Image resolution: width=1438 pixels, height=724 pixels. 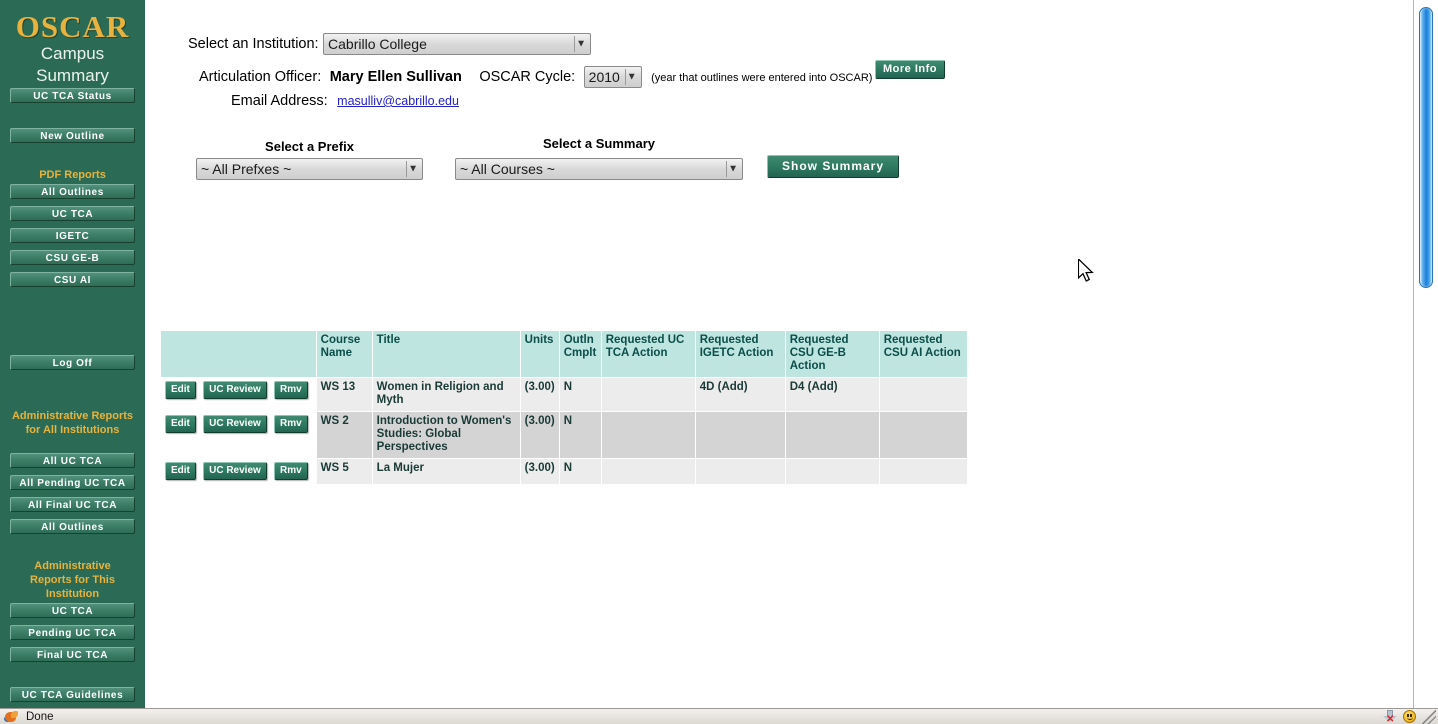 I want to click on cell-title: Women in Religion and Myth, so click(x=446, y=394).